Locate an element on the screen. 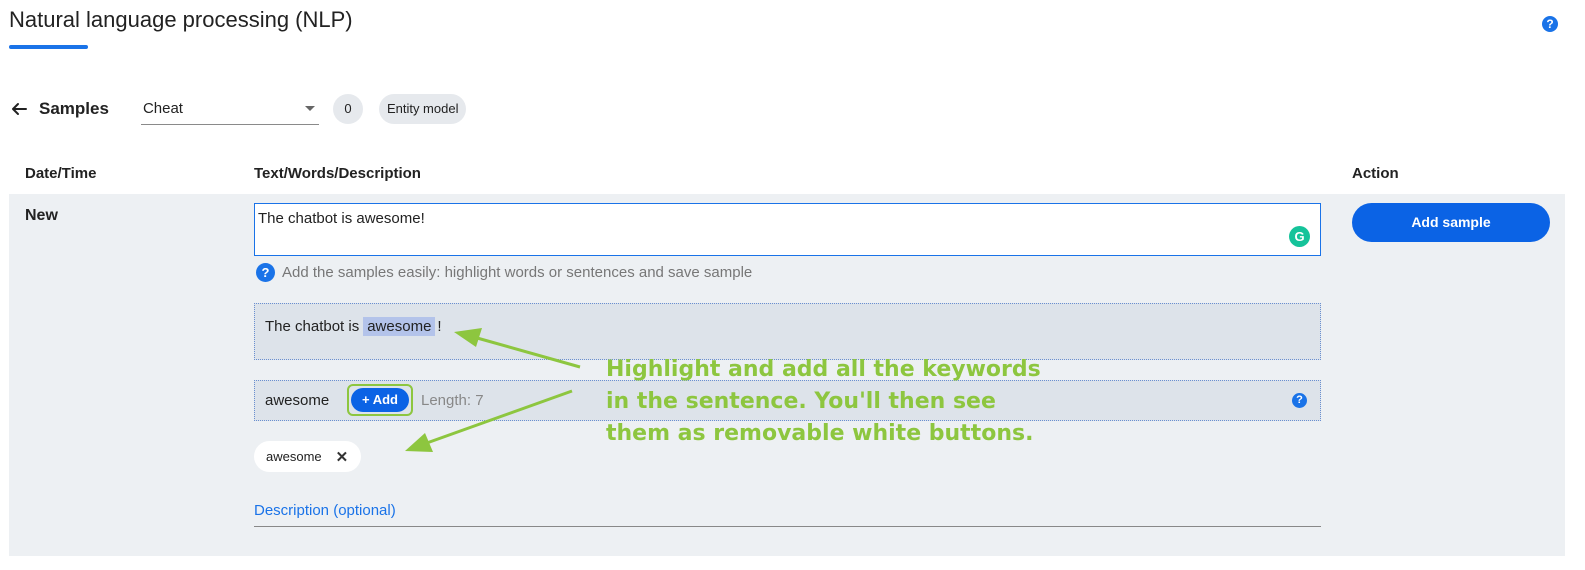  intent-select-value: Cheat is located at coordinates (162, 108).